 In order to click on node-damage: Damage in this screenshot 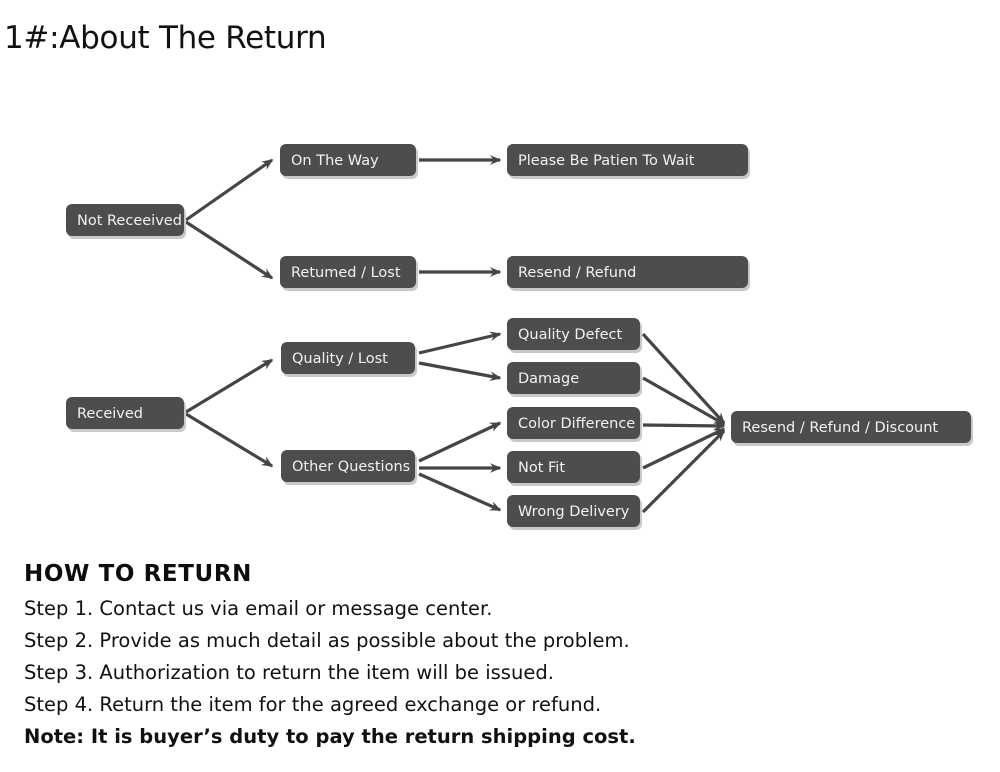, I will do `click(574, 379)`.